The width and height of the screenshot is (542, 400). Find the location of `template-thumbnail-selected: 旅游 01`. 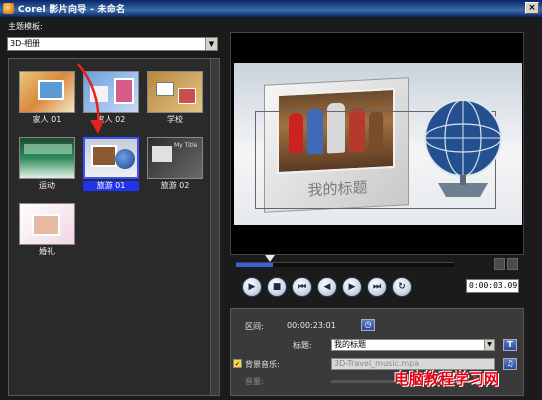

template-thumbnail-selected: 旅游 01 is located at coordinates (112, 164).